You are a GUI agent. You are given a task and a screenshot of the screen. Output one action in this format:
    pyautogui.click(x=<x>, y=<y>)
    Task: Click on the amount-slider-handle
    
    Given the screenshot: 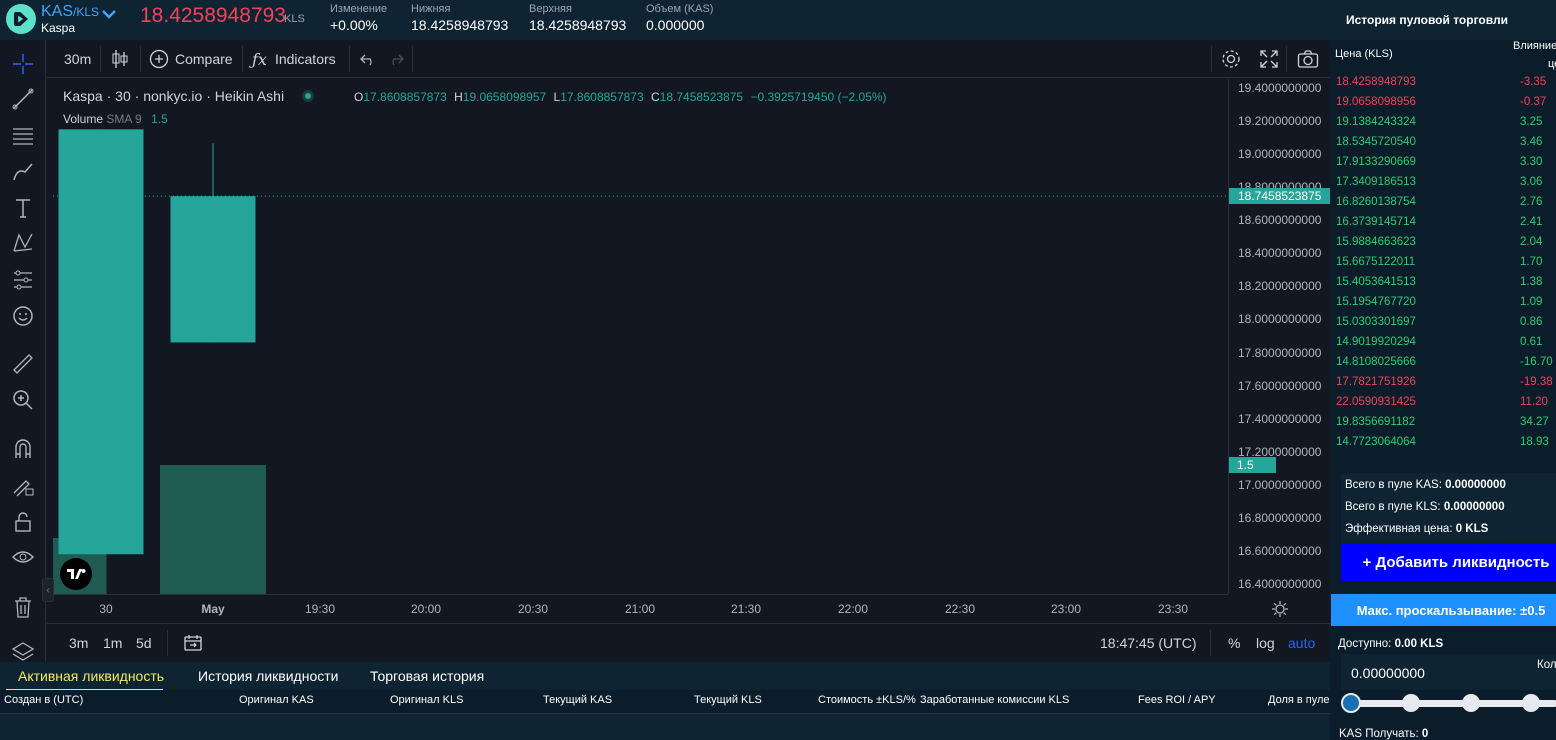 What is the action you would take?
    pyautogui.click(x=1351, y=703)
    